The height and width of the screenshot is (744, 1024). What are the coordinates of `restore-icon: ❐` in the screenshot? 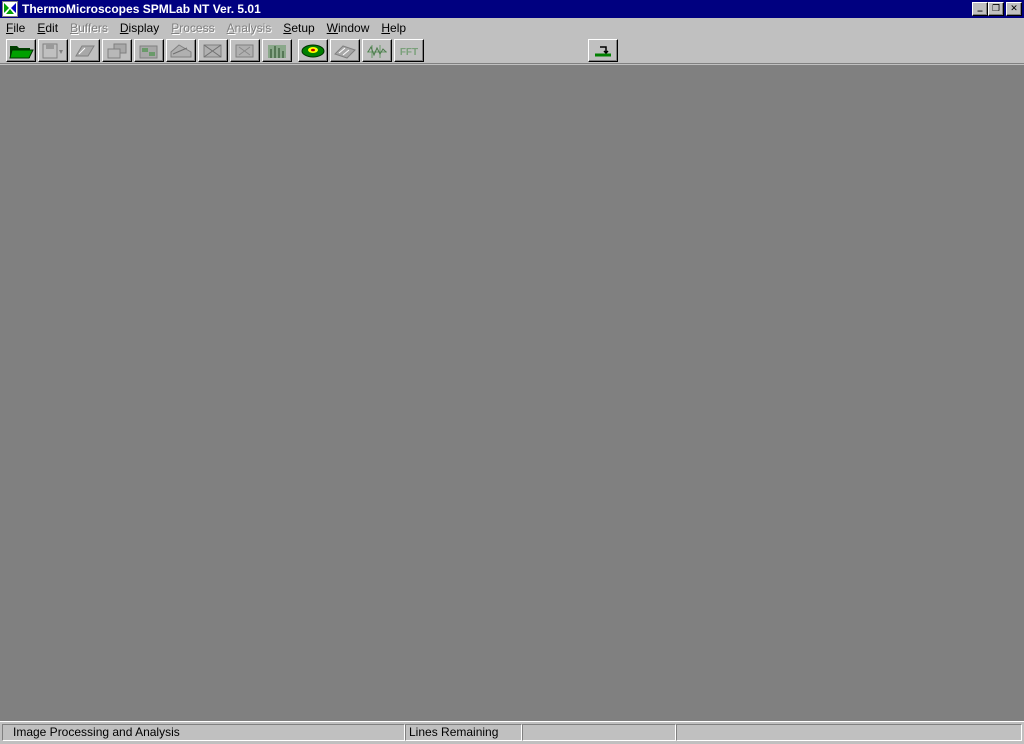 It's located at (996, 8).